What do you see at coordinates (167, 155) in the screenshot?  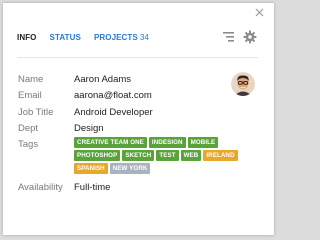 I see `tag-test: TEST` at bounding box center [167, 155].